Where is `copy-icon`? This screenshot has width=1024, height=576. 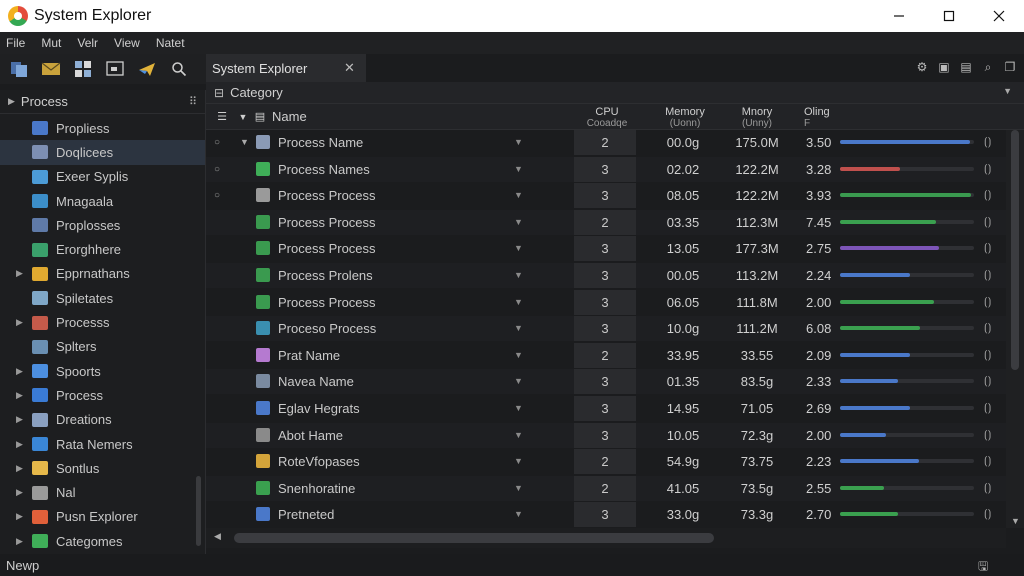
copy-icon is located at coordinates (19, 69).